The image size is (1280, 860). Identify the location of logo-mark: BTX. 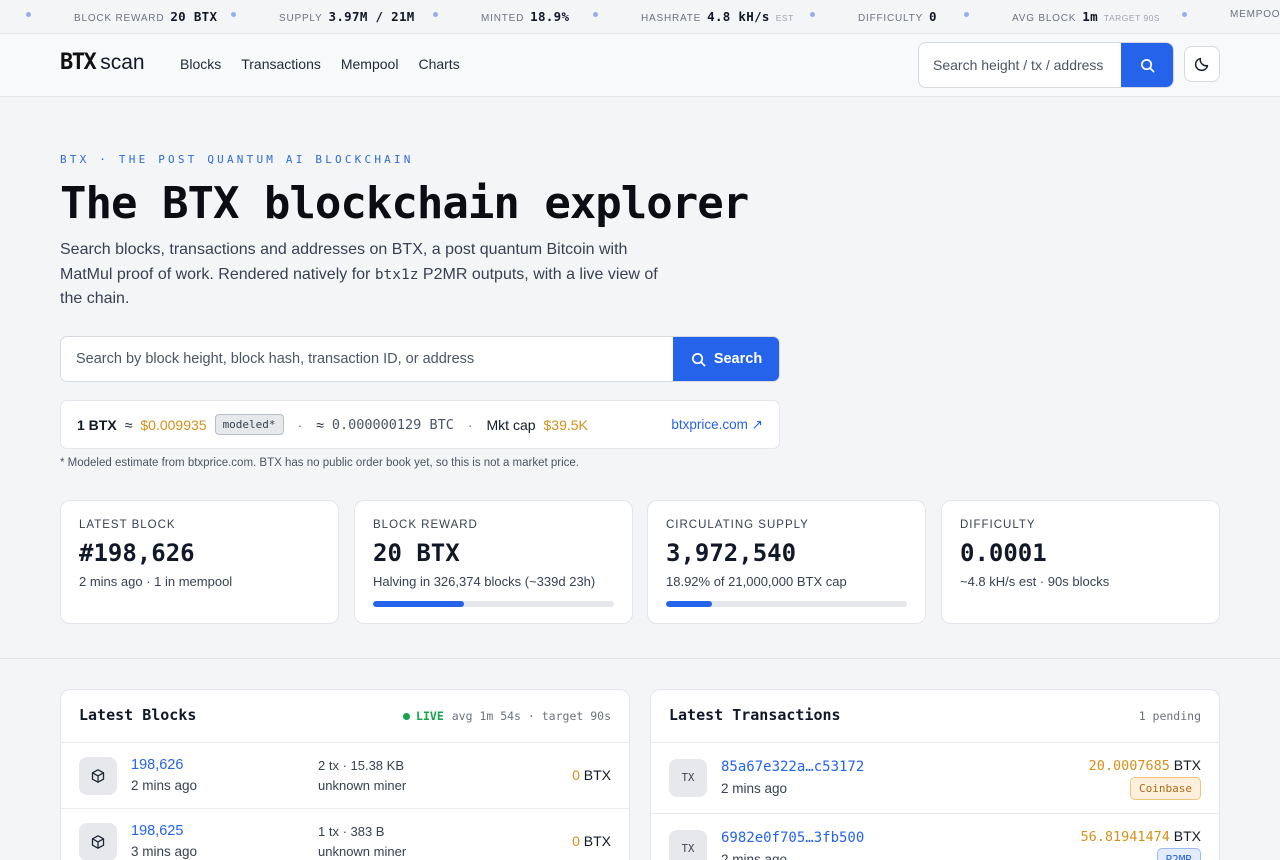
(78, 62).